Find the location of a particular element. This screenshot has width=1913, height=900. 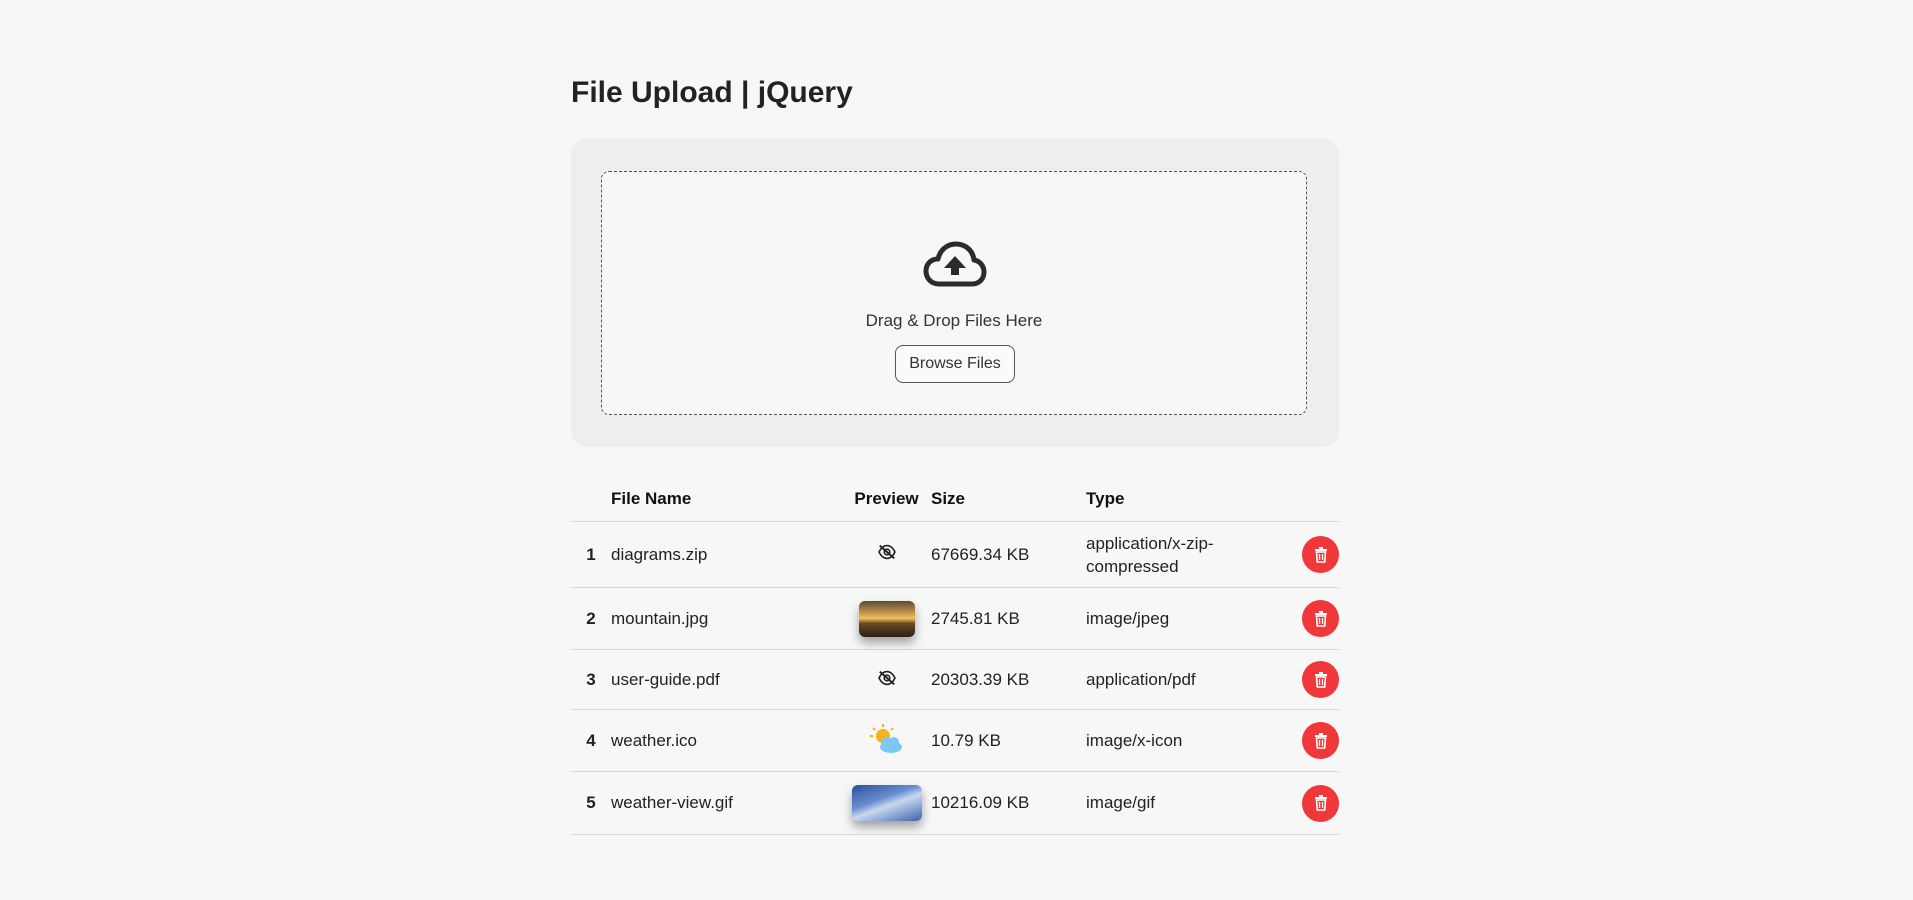

table-row: 5 weather-view.gif 10216.09 KB image/gif is located at coordinates (955, 803).